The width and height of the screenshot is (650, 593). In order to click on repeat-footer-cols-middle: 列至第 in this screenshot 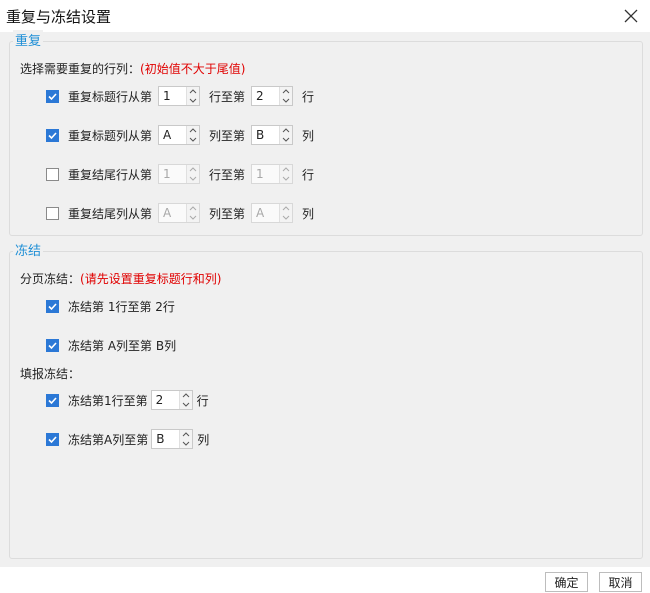, I will do `click(227, 213)`.